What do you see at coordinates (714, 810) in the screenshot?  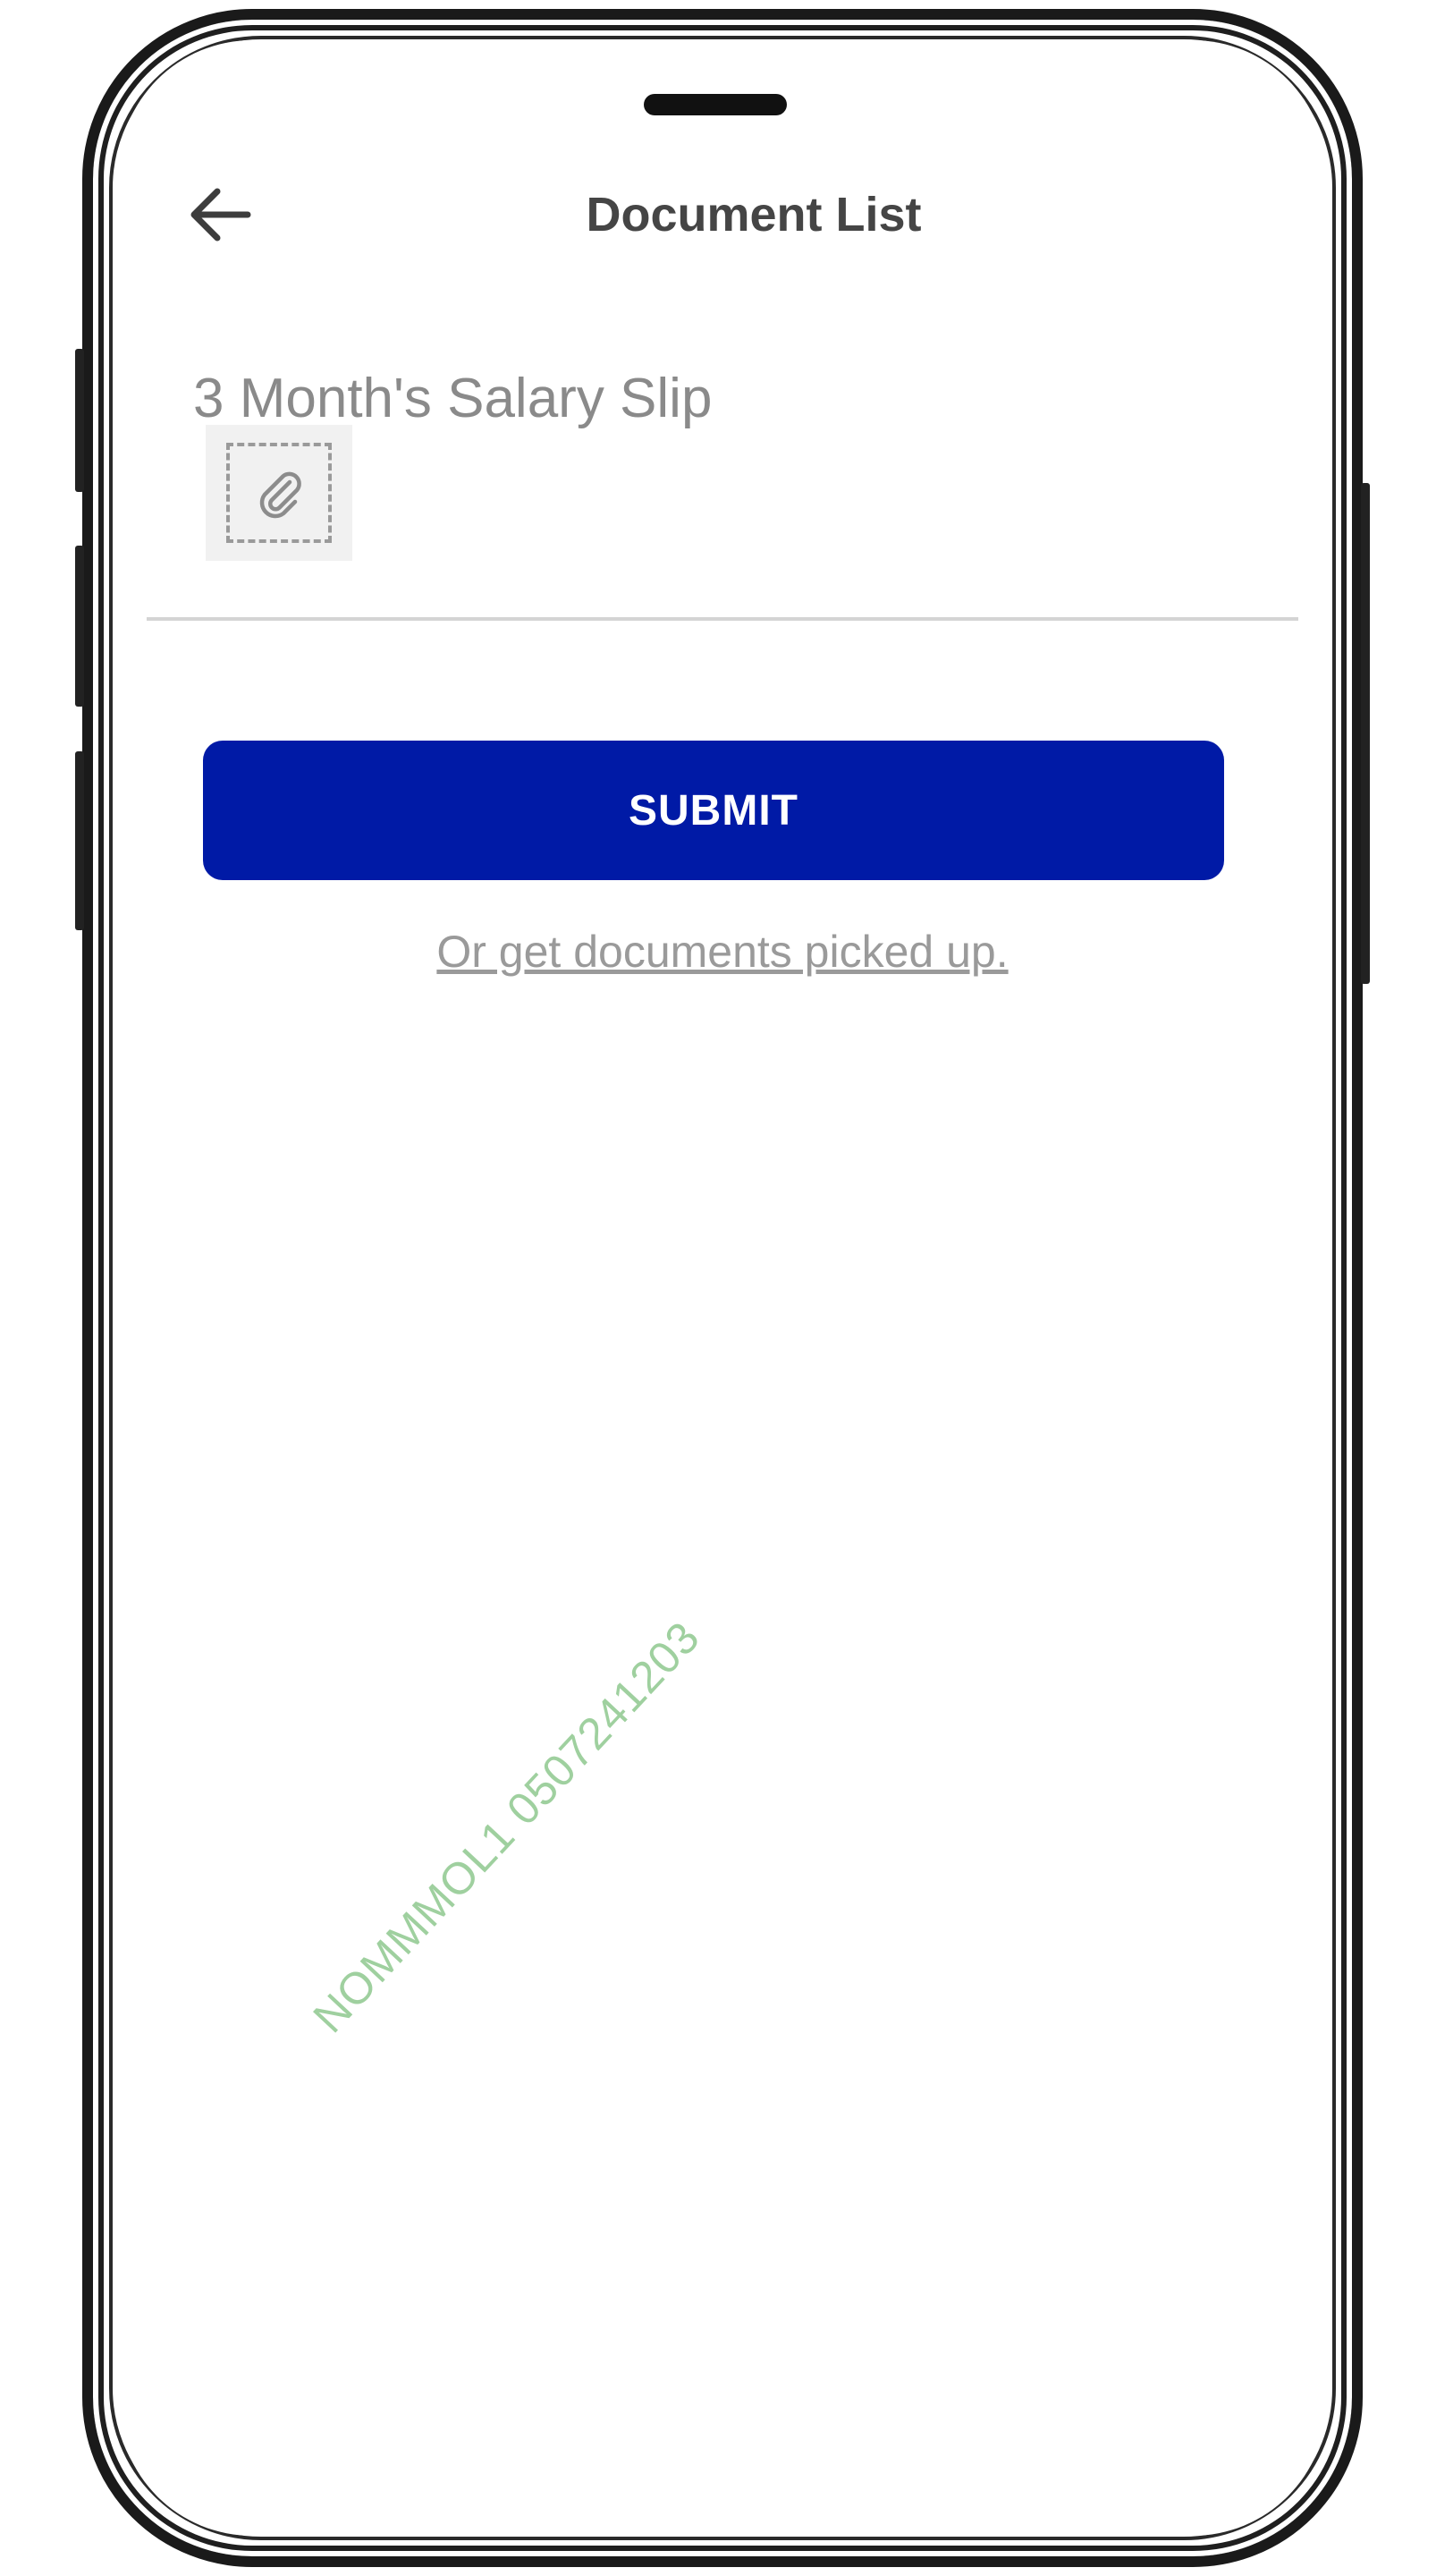 I see `submit-button: SUBMIT` at bounding box center [714, 810].